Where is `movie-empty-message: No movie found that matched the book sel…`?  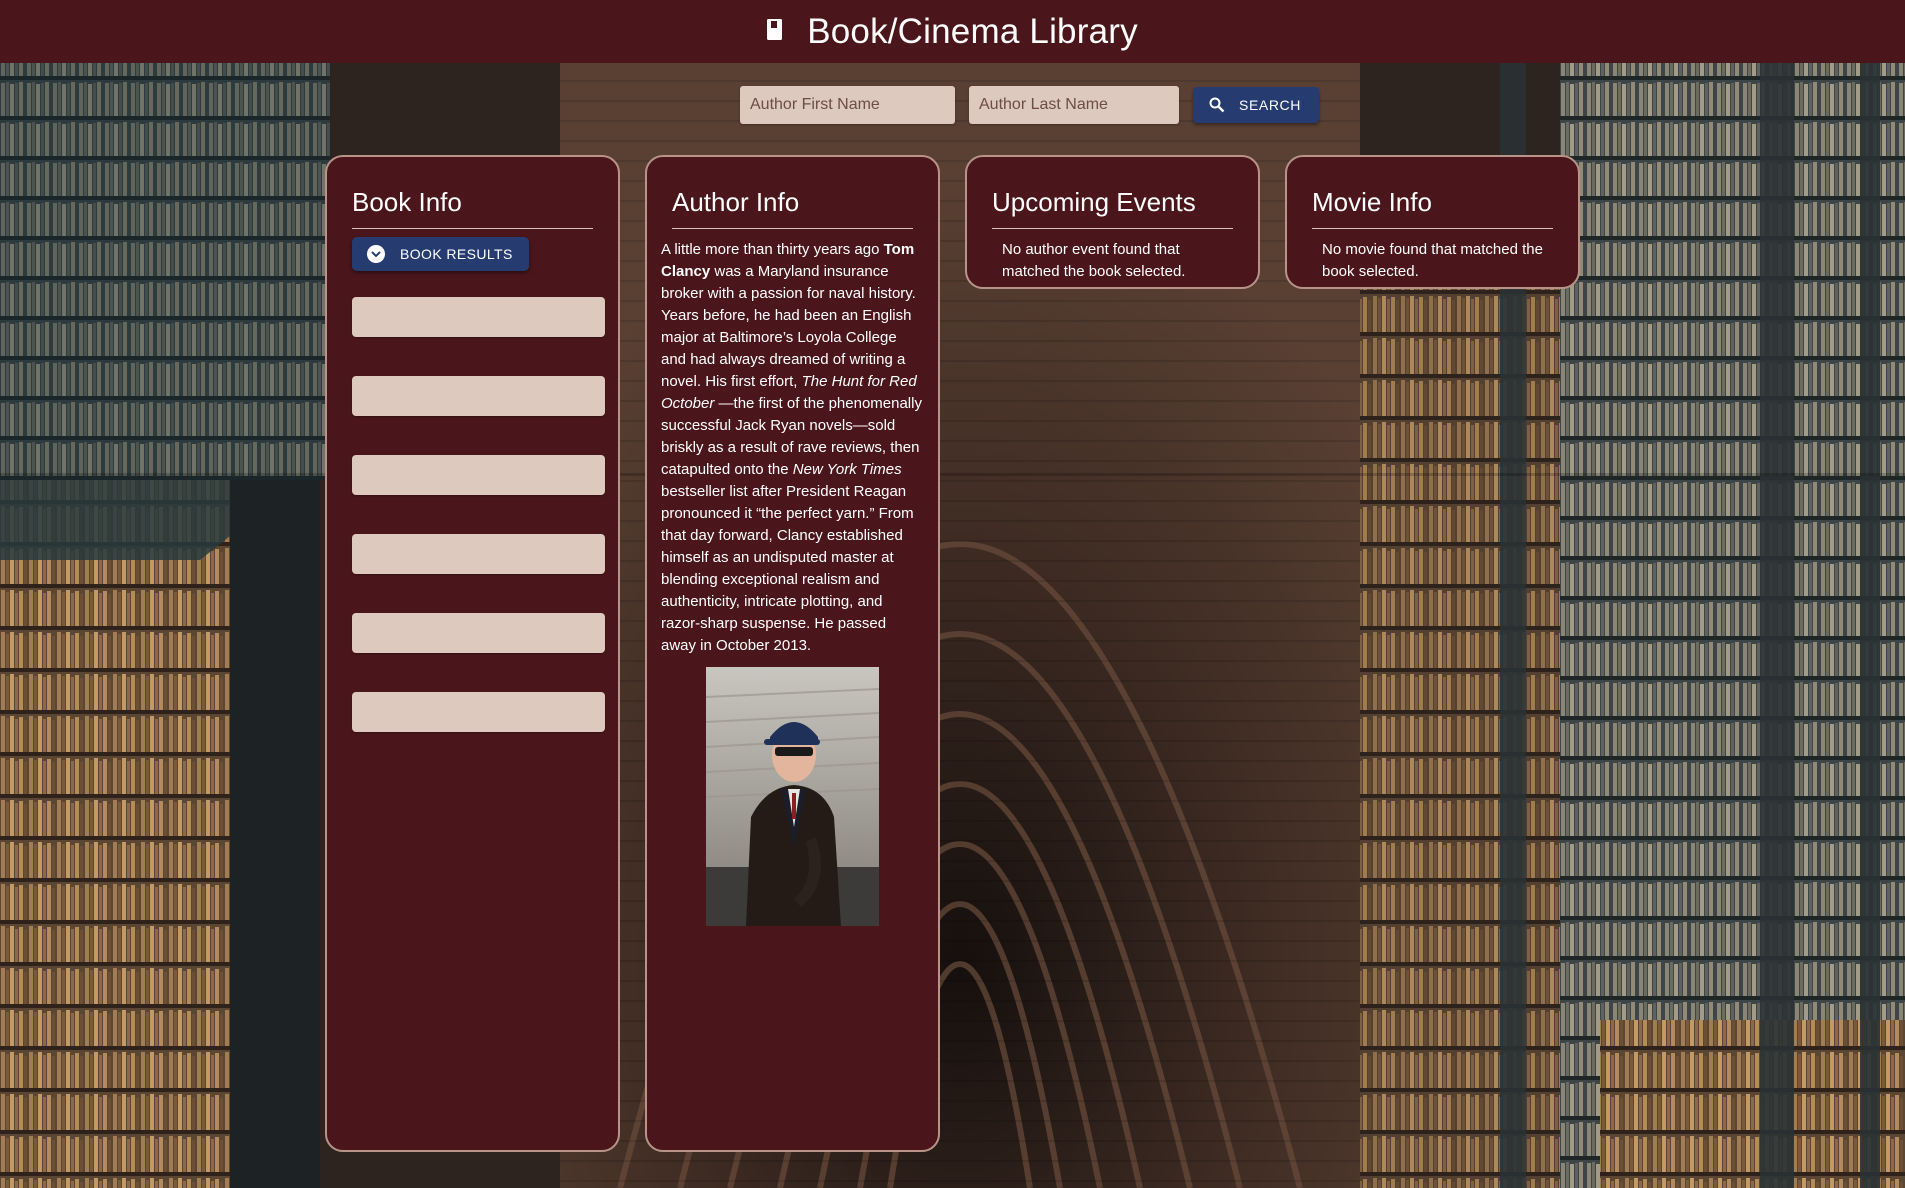
movie-empty-message: No movie found that matched the book sel… is located at coordinates (1432, 260).